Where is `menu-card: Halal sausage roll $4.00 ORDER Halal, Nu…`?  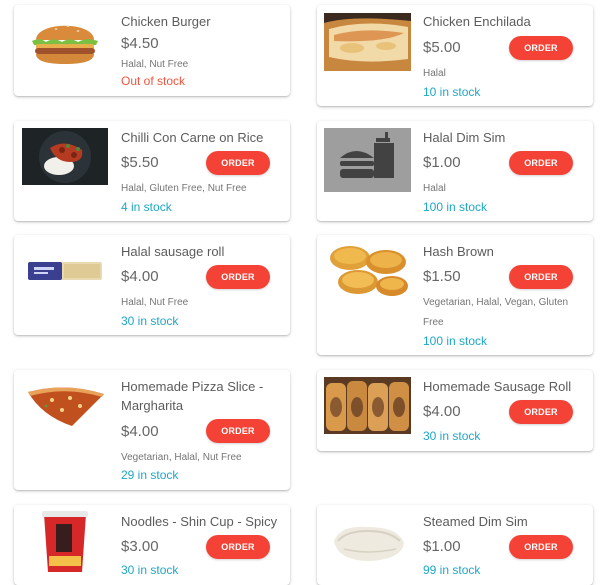
menu-card: Halal sausage roll $4.00 ORDER Halal, Nu… is located at coordinates (152, 285).